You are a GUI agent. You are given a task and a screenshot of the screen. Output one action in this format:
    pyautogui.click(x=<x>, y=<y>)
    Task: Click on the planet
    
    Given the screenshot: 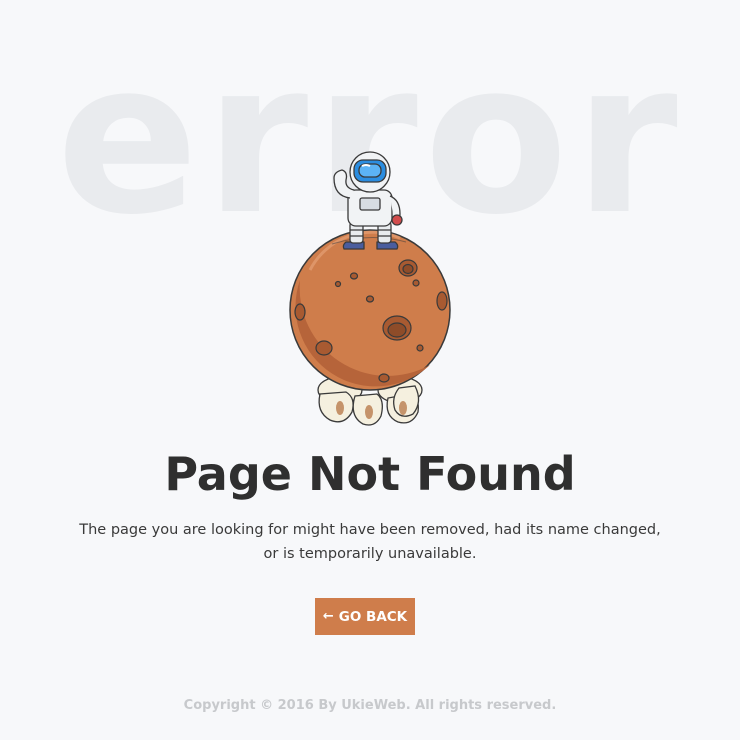 What is the action you would take?
    pyautogui.click(x=370, y=310)
    